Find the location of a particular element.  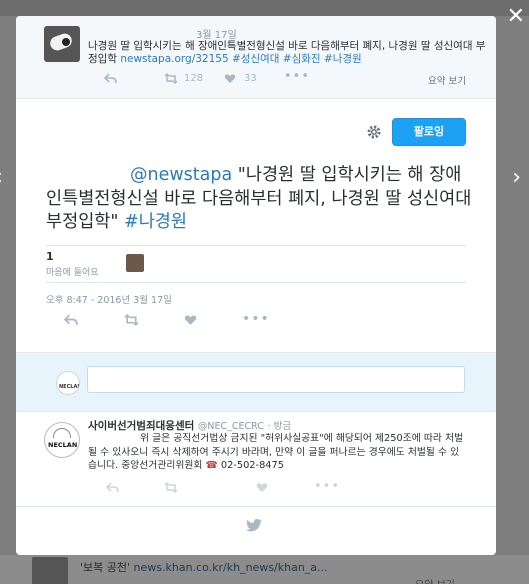

avatar-arc is located at coordinates (62, 433).